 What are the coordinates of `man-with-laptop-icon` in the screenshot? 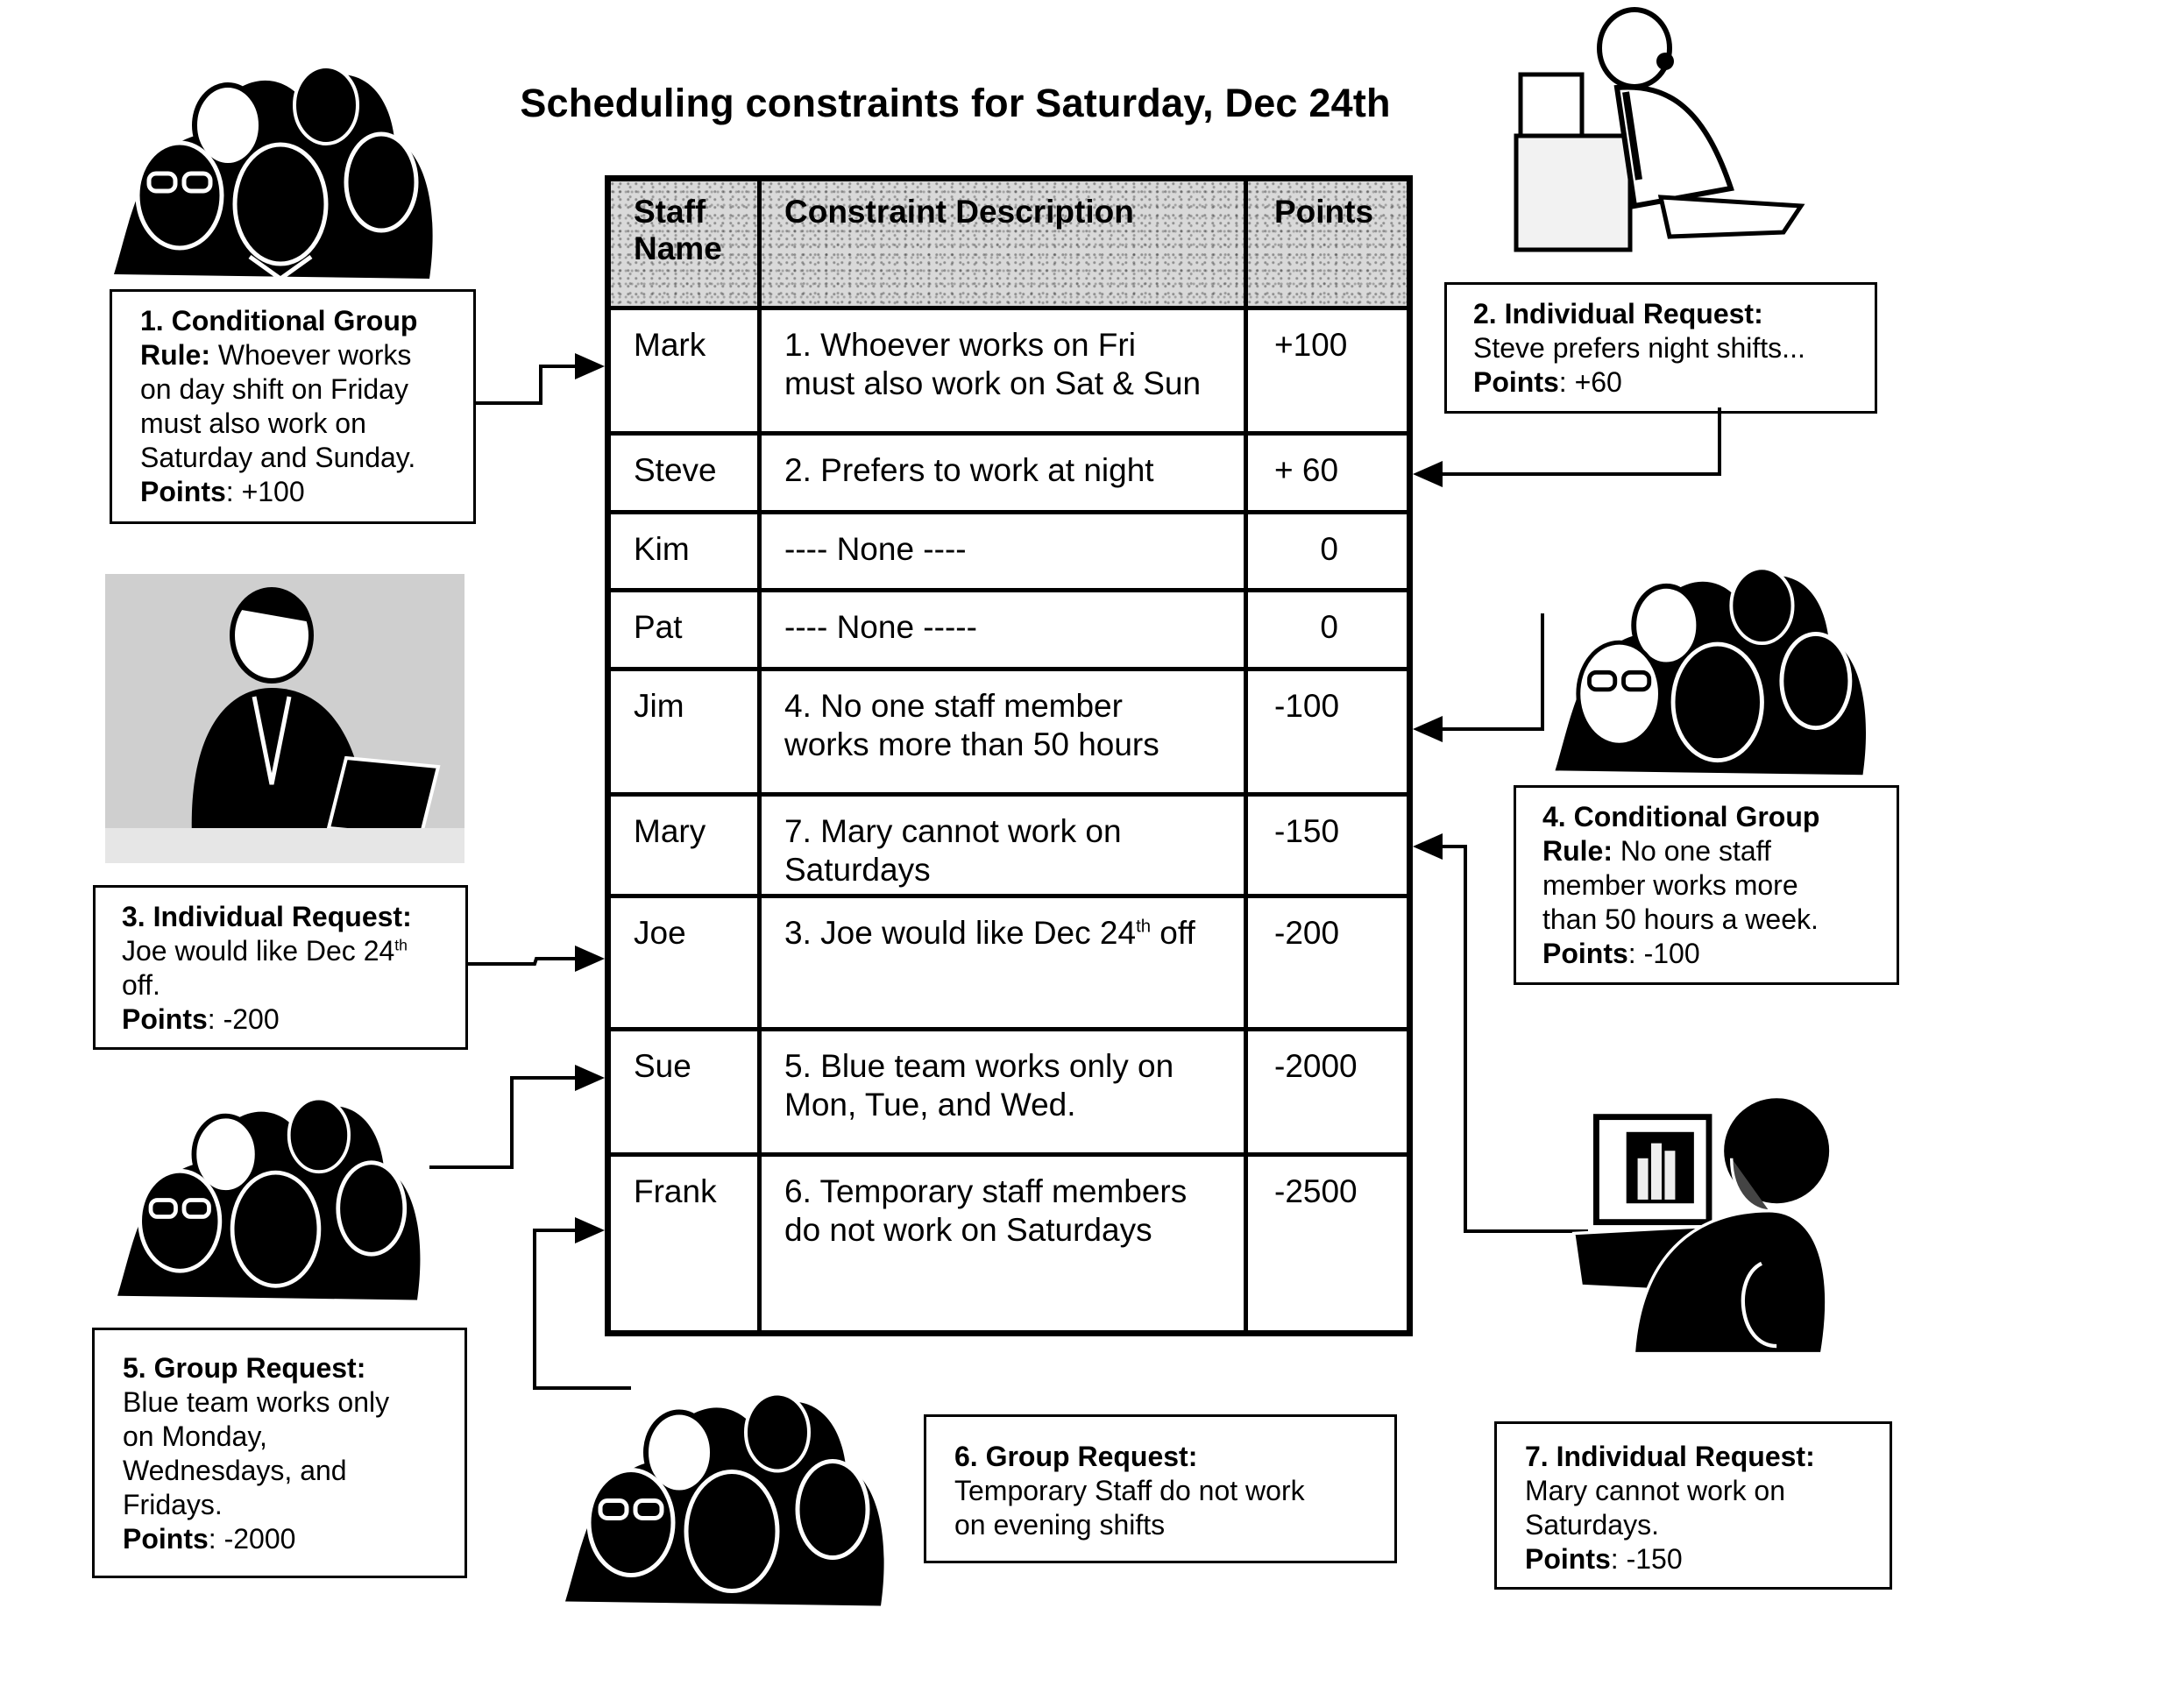 It's located at (284, 719).